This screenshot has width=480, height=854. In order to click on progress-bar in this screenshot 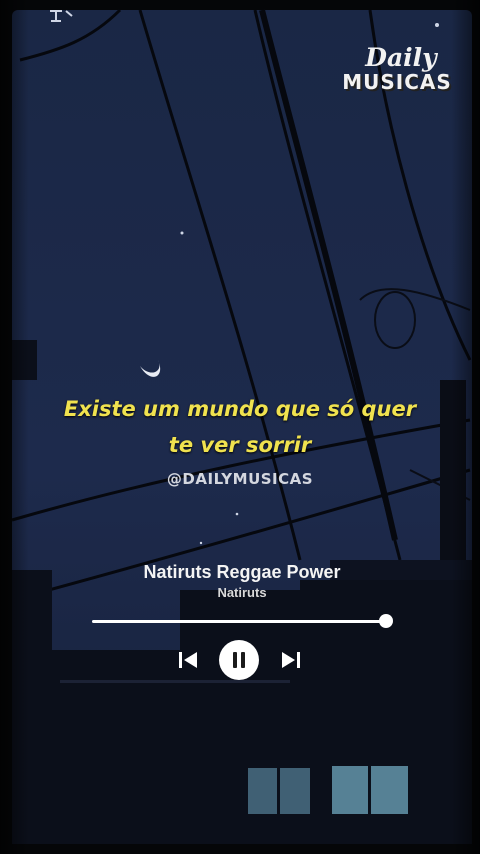, I will do `click(239, 621)`.